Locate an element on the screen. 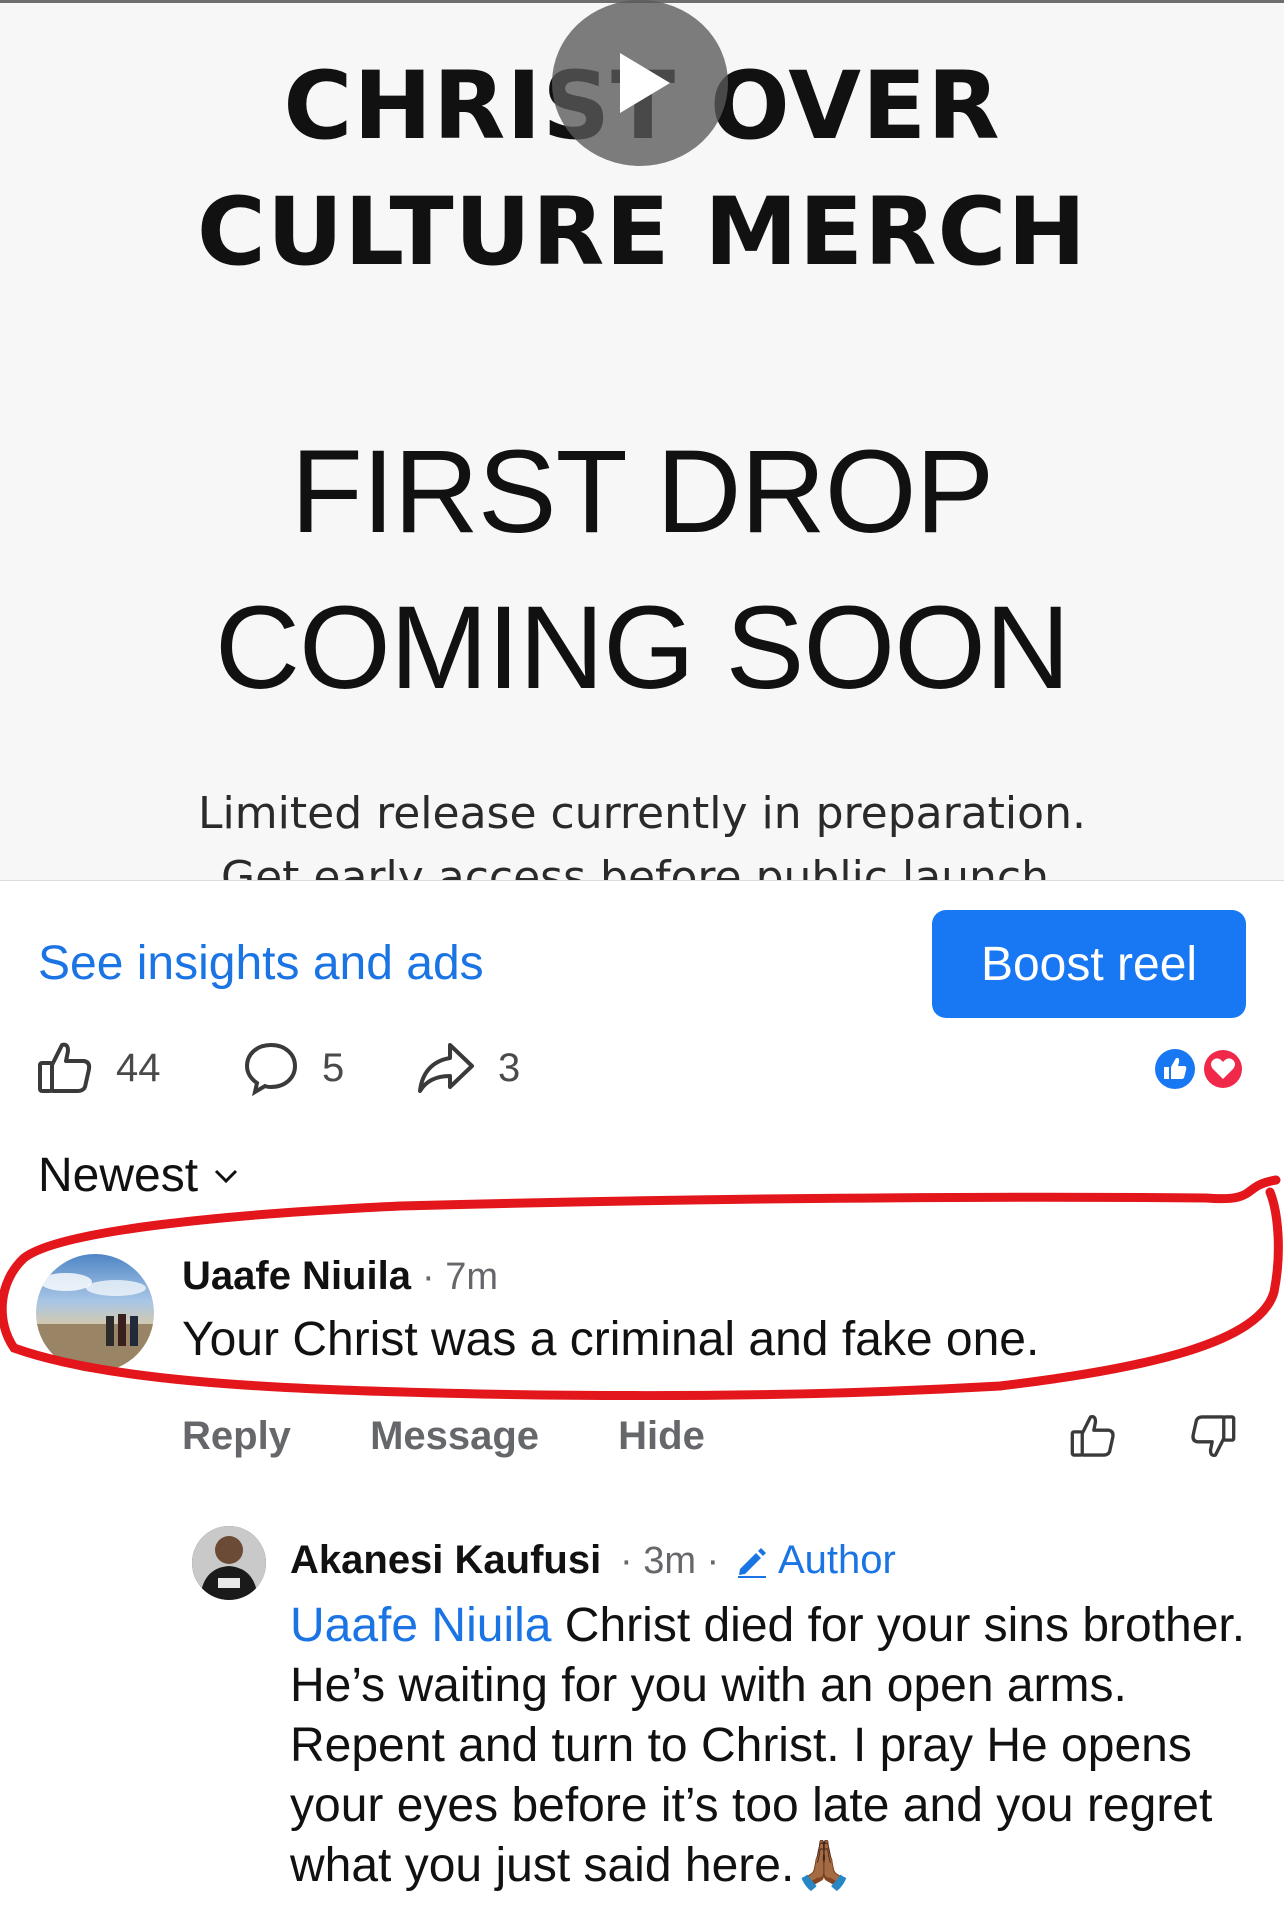 The width and height of the screenshot is (1284, 1918). share-button: 3 is located at coordinates (468, 1068).